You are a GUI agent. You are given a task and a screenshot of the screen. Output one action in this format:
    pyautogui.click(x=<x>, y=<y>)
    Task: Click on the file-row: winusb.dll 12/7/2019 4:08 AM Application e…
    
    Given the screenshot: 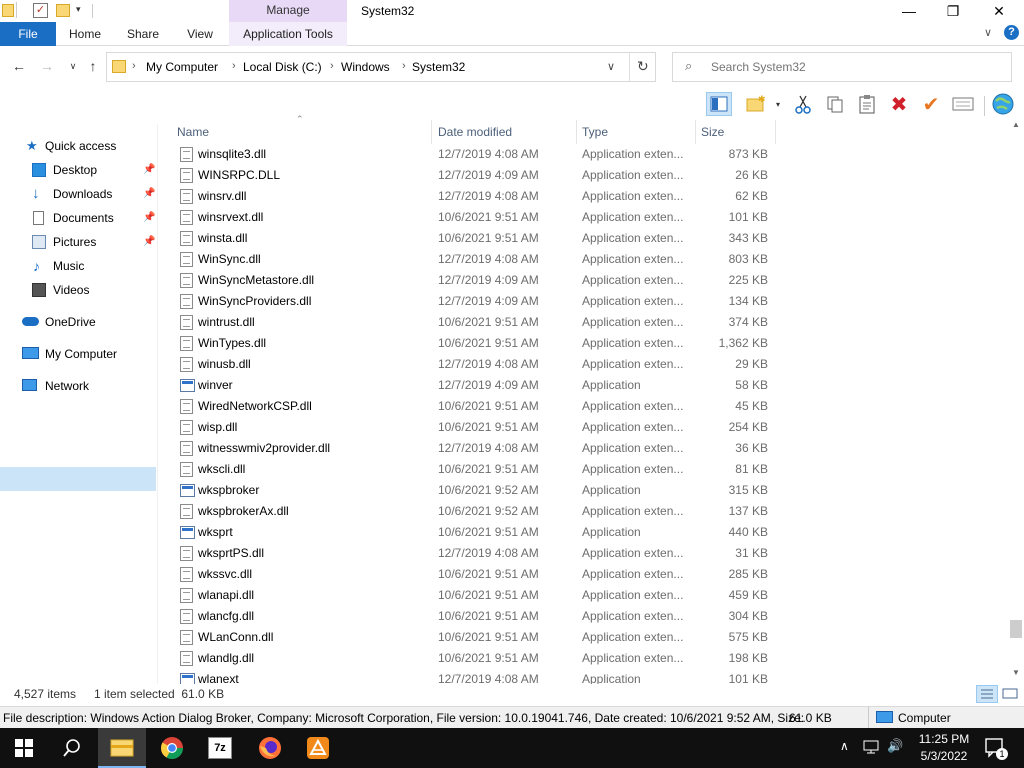 What is the action you would take?
    pyautogui.click(x=468, y=364)
    